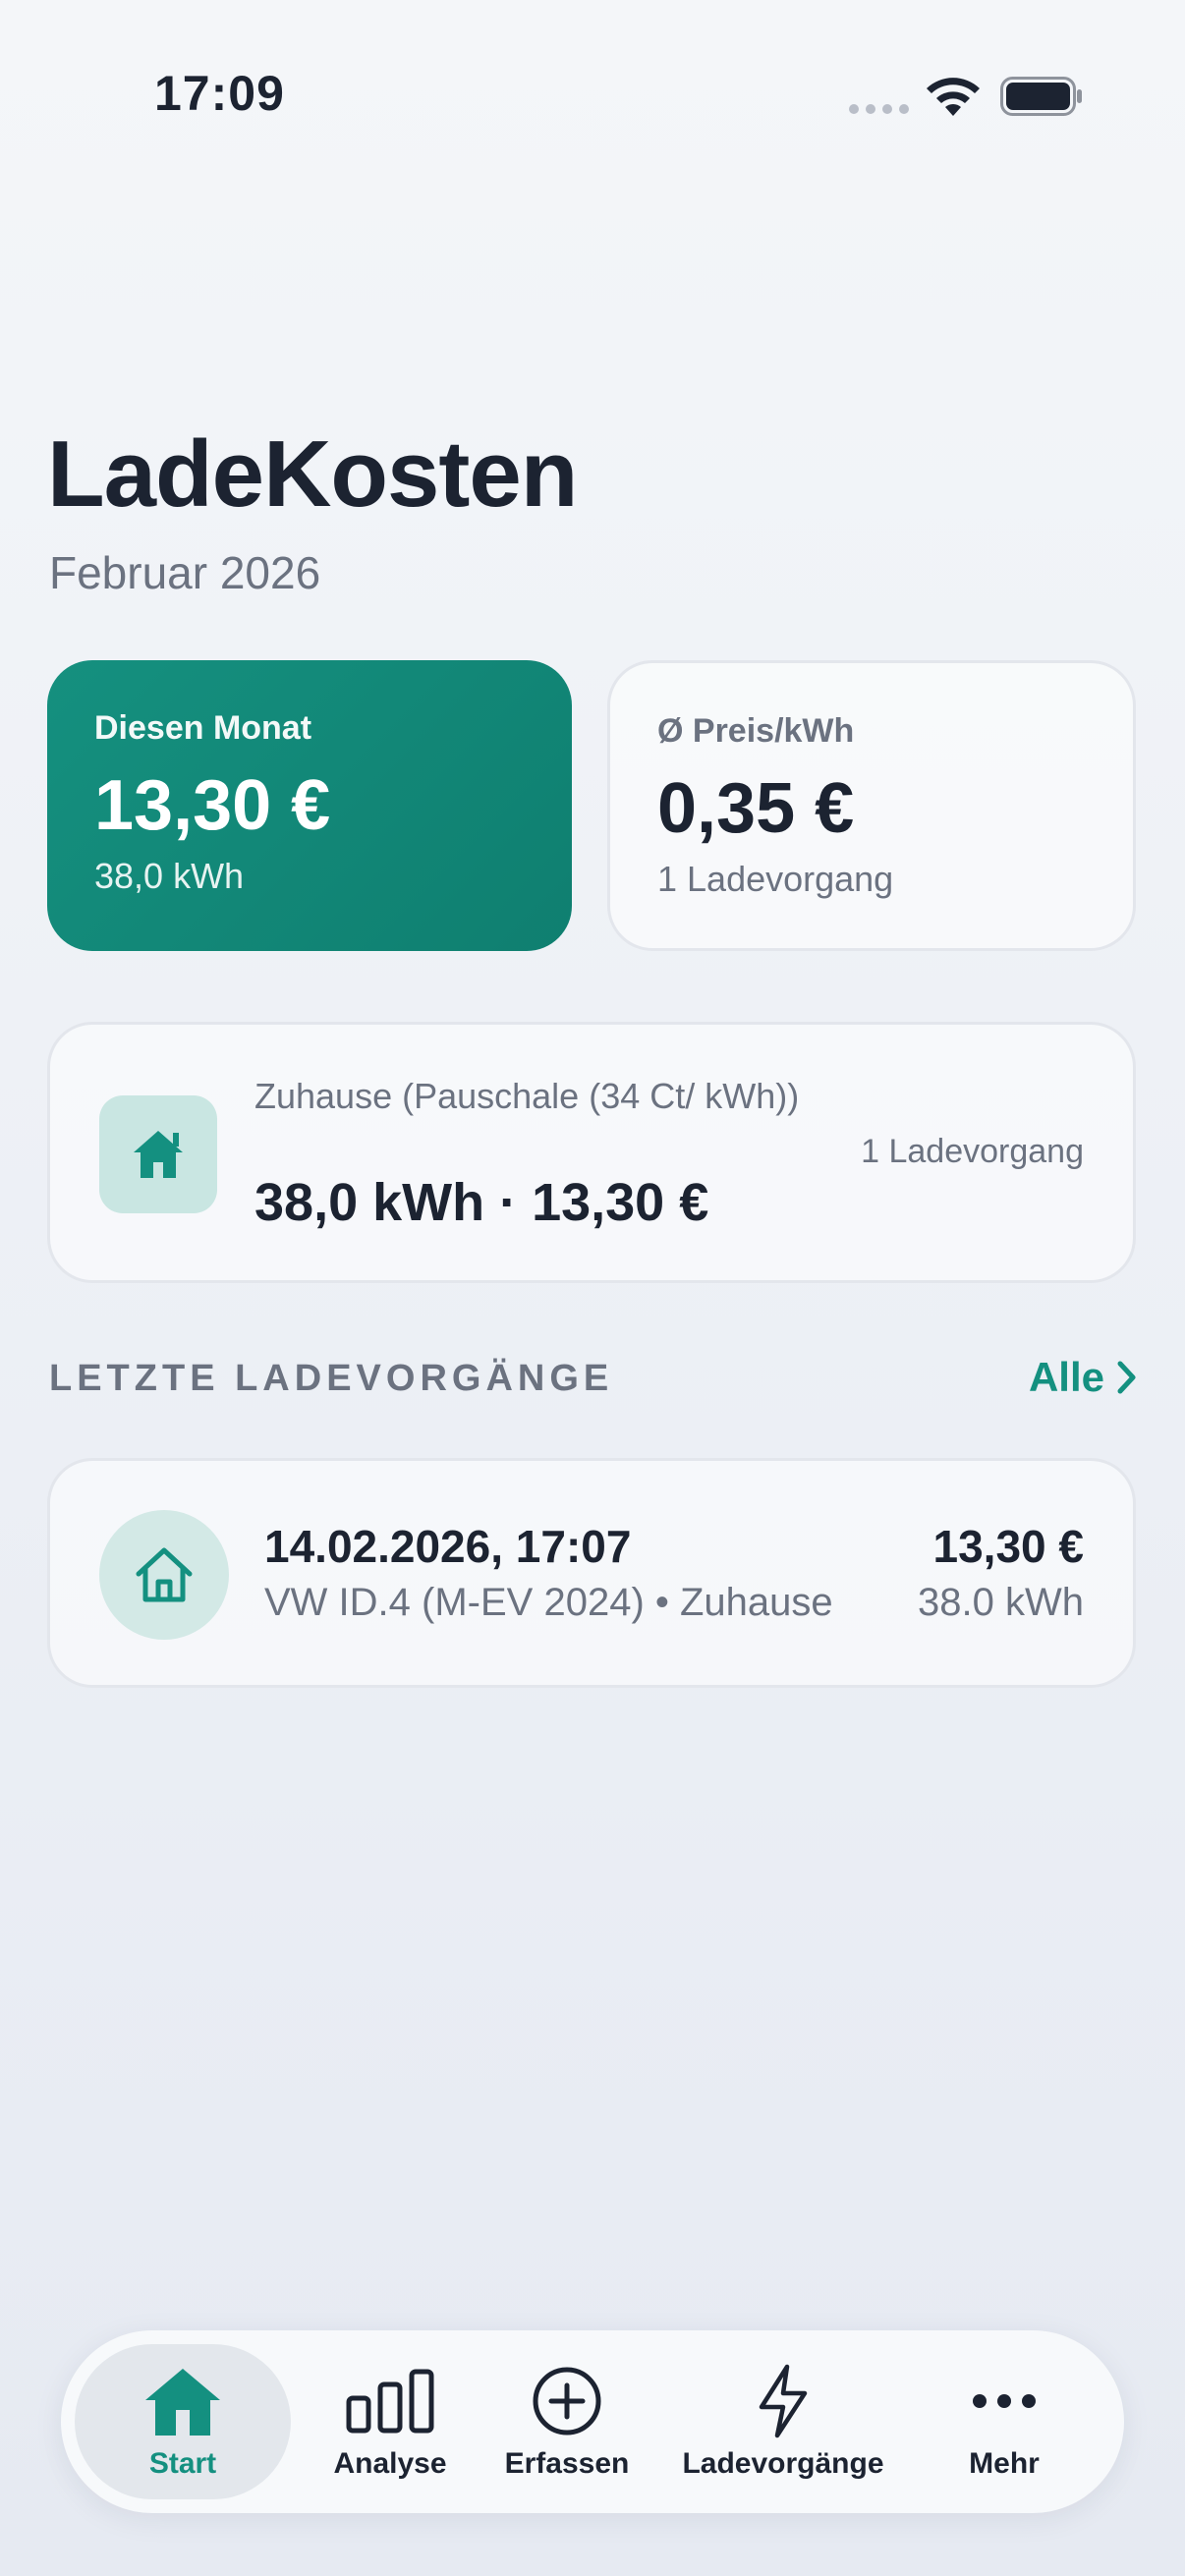 This screenshot has height=2576, width=1185. I want to click on month-card-value: 13,30 €, so click(213, 805).